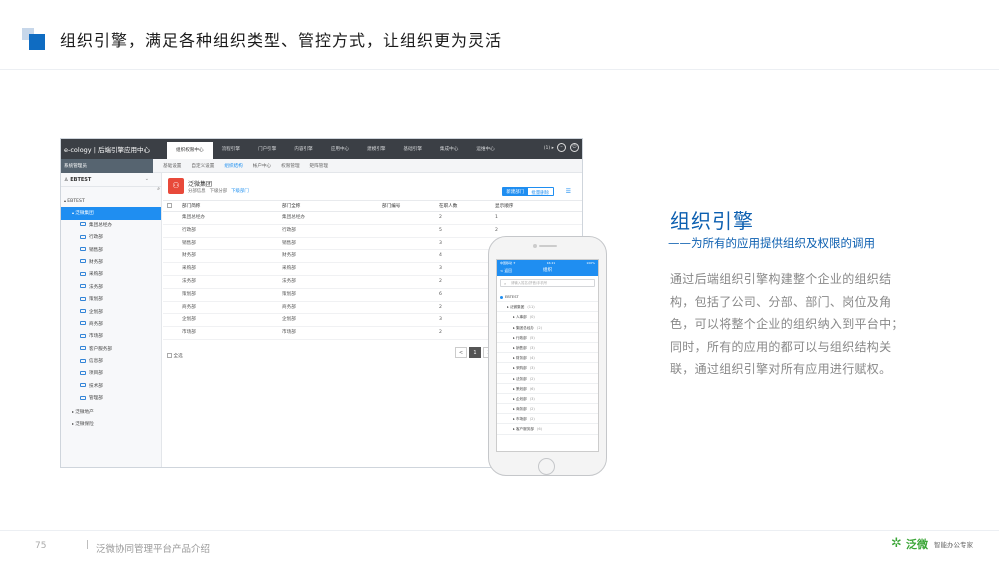 The width and height of the screenshot is (999, 561). I want to click on column-header: 部门编号, so click(410, 206).